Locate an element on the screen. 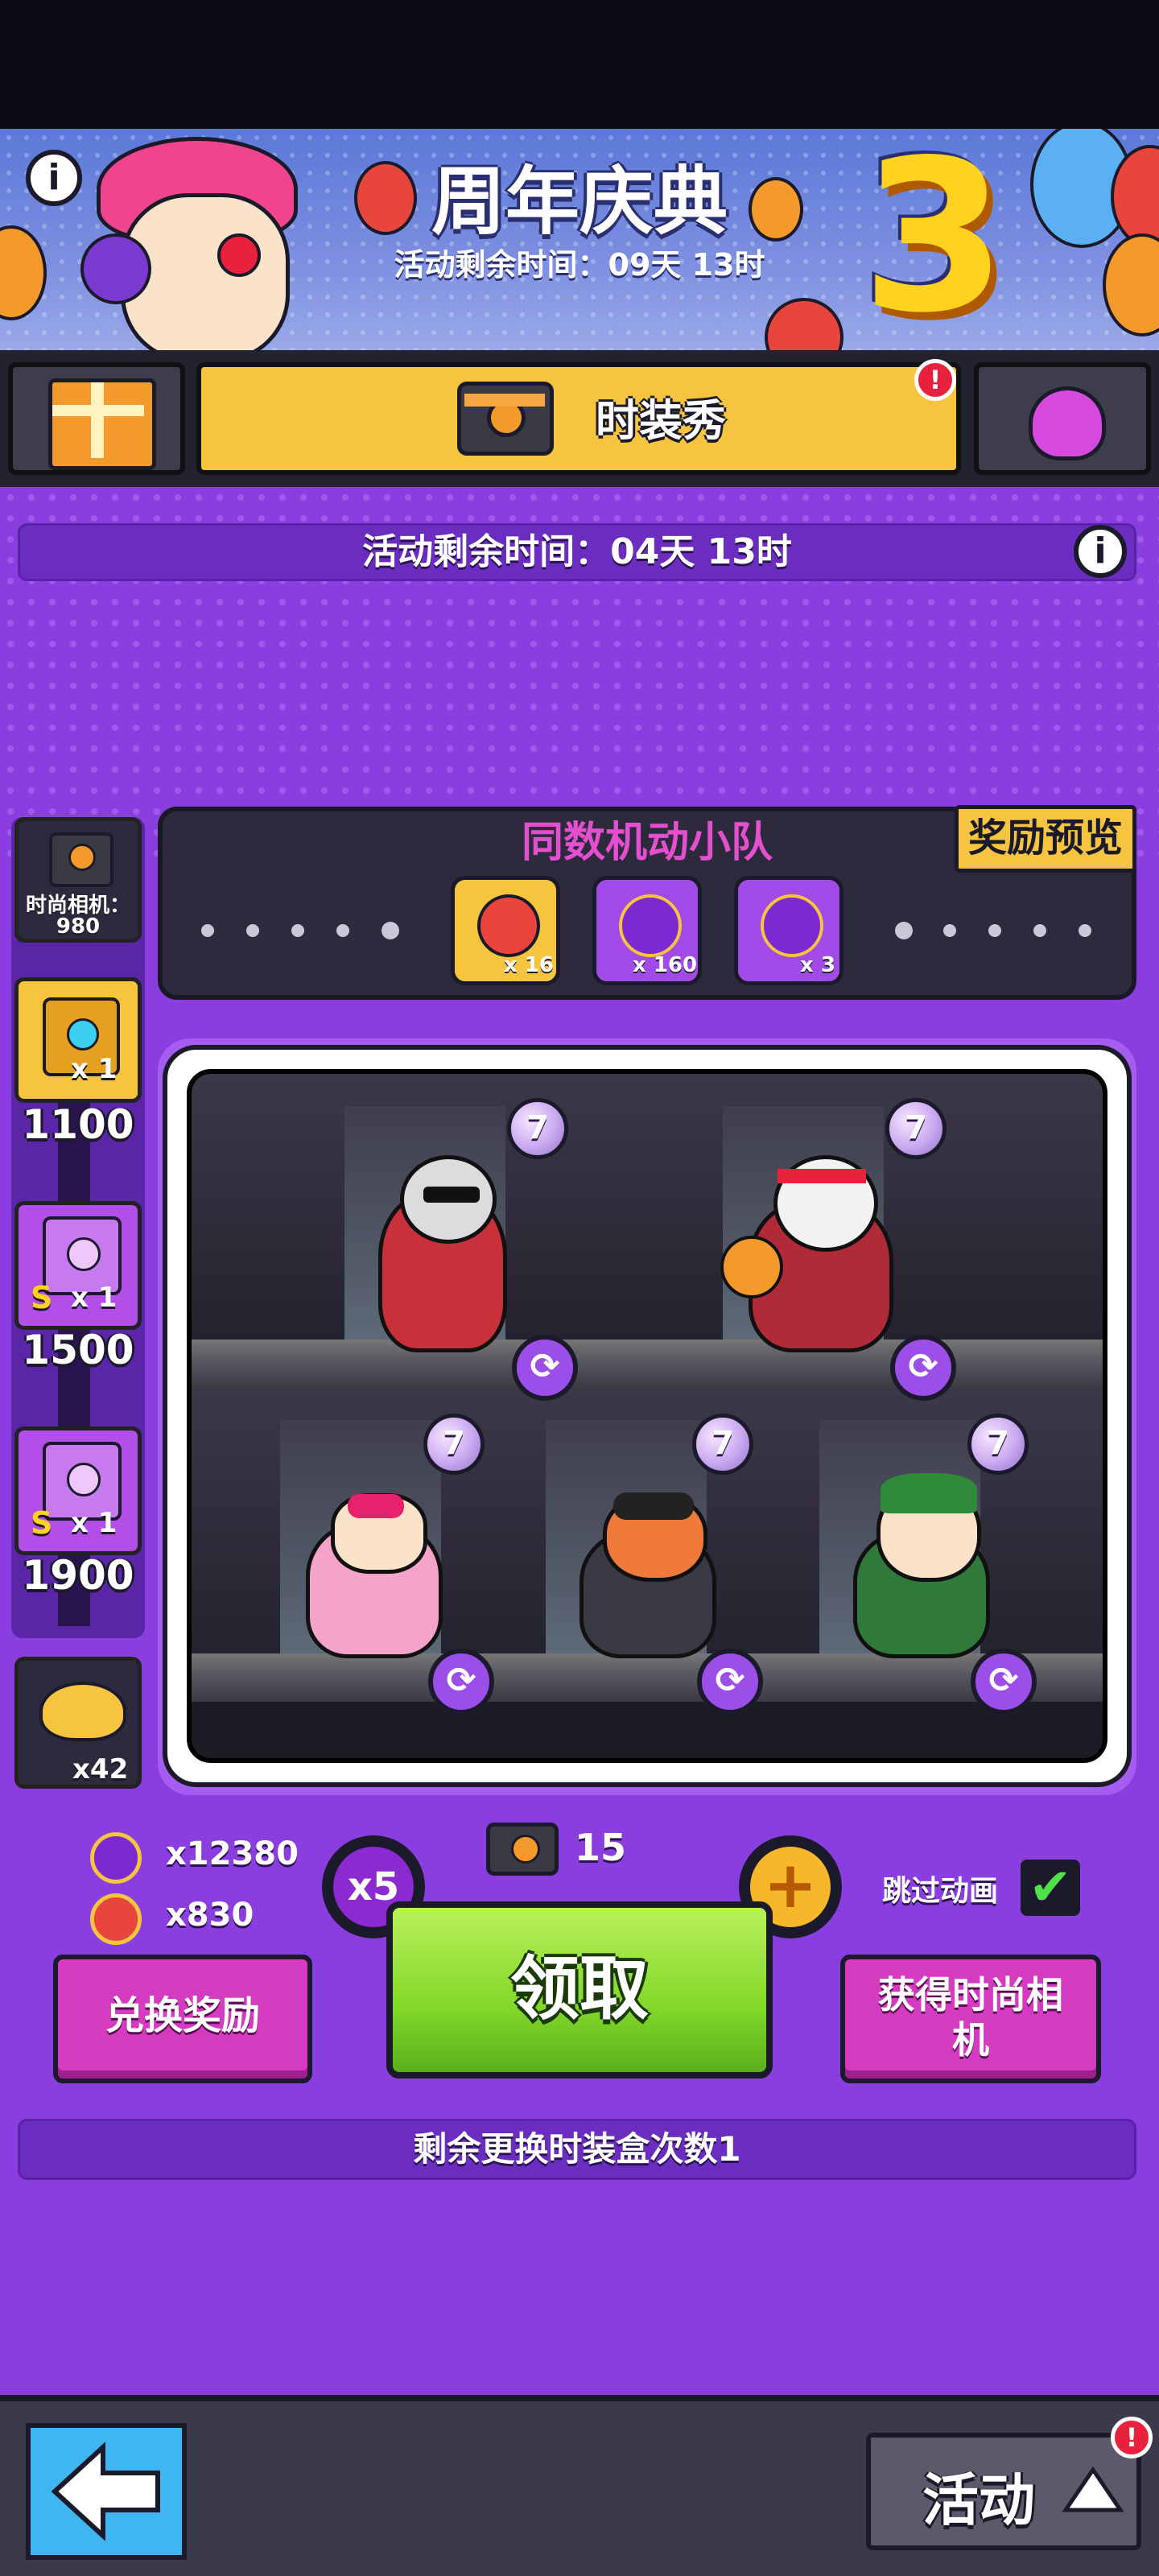  skip-animation-checkbox: ✔ is located at coordinates (1050, 1888).